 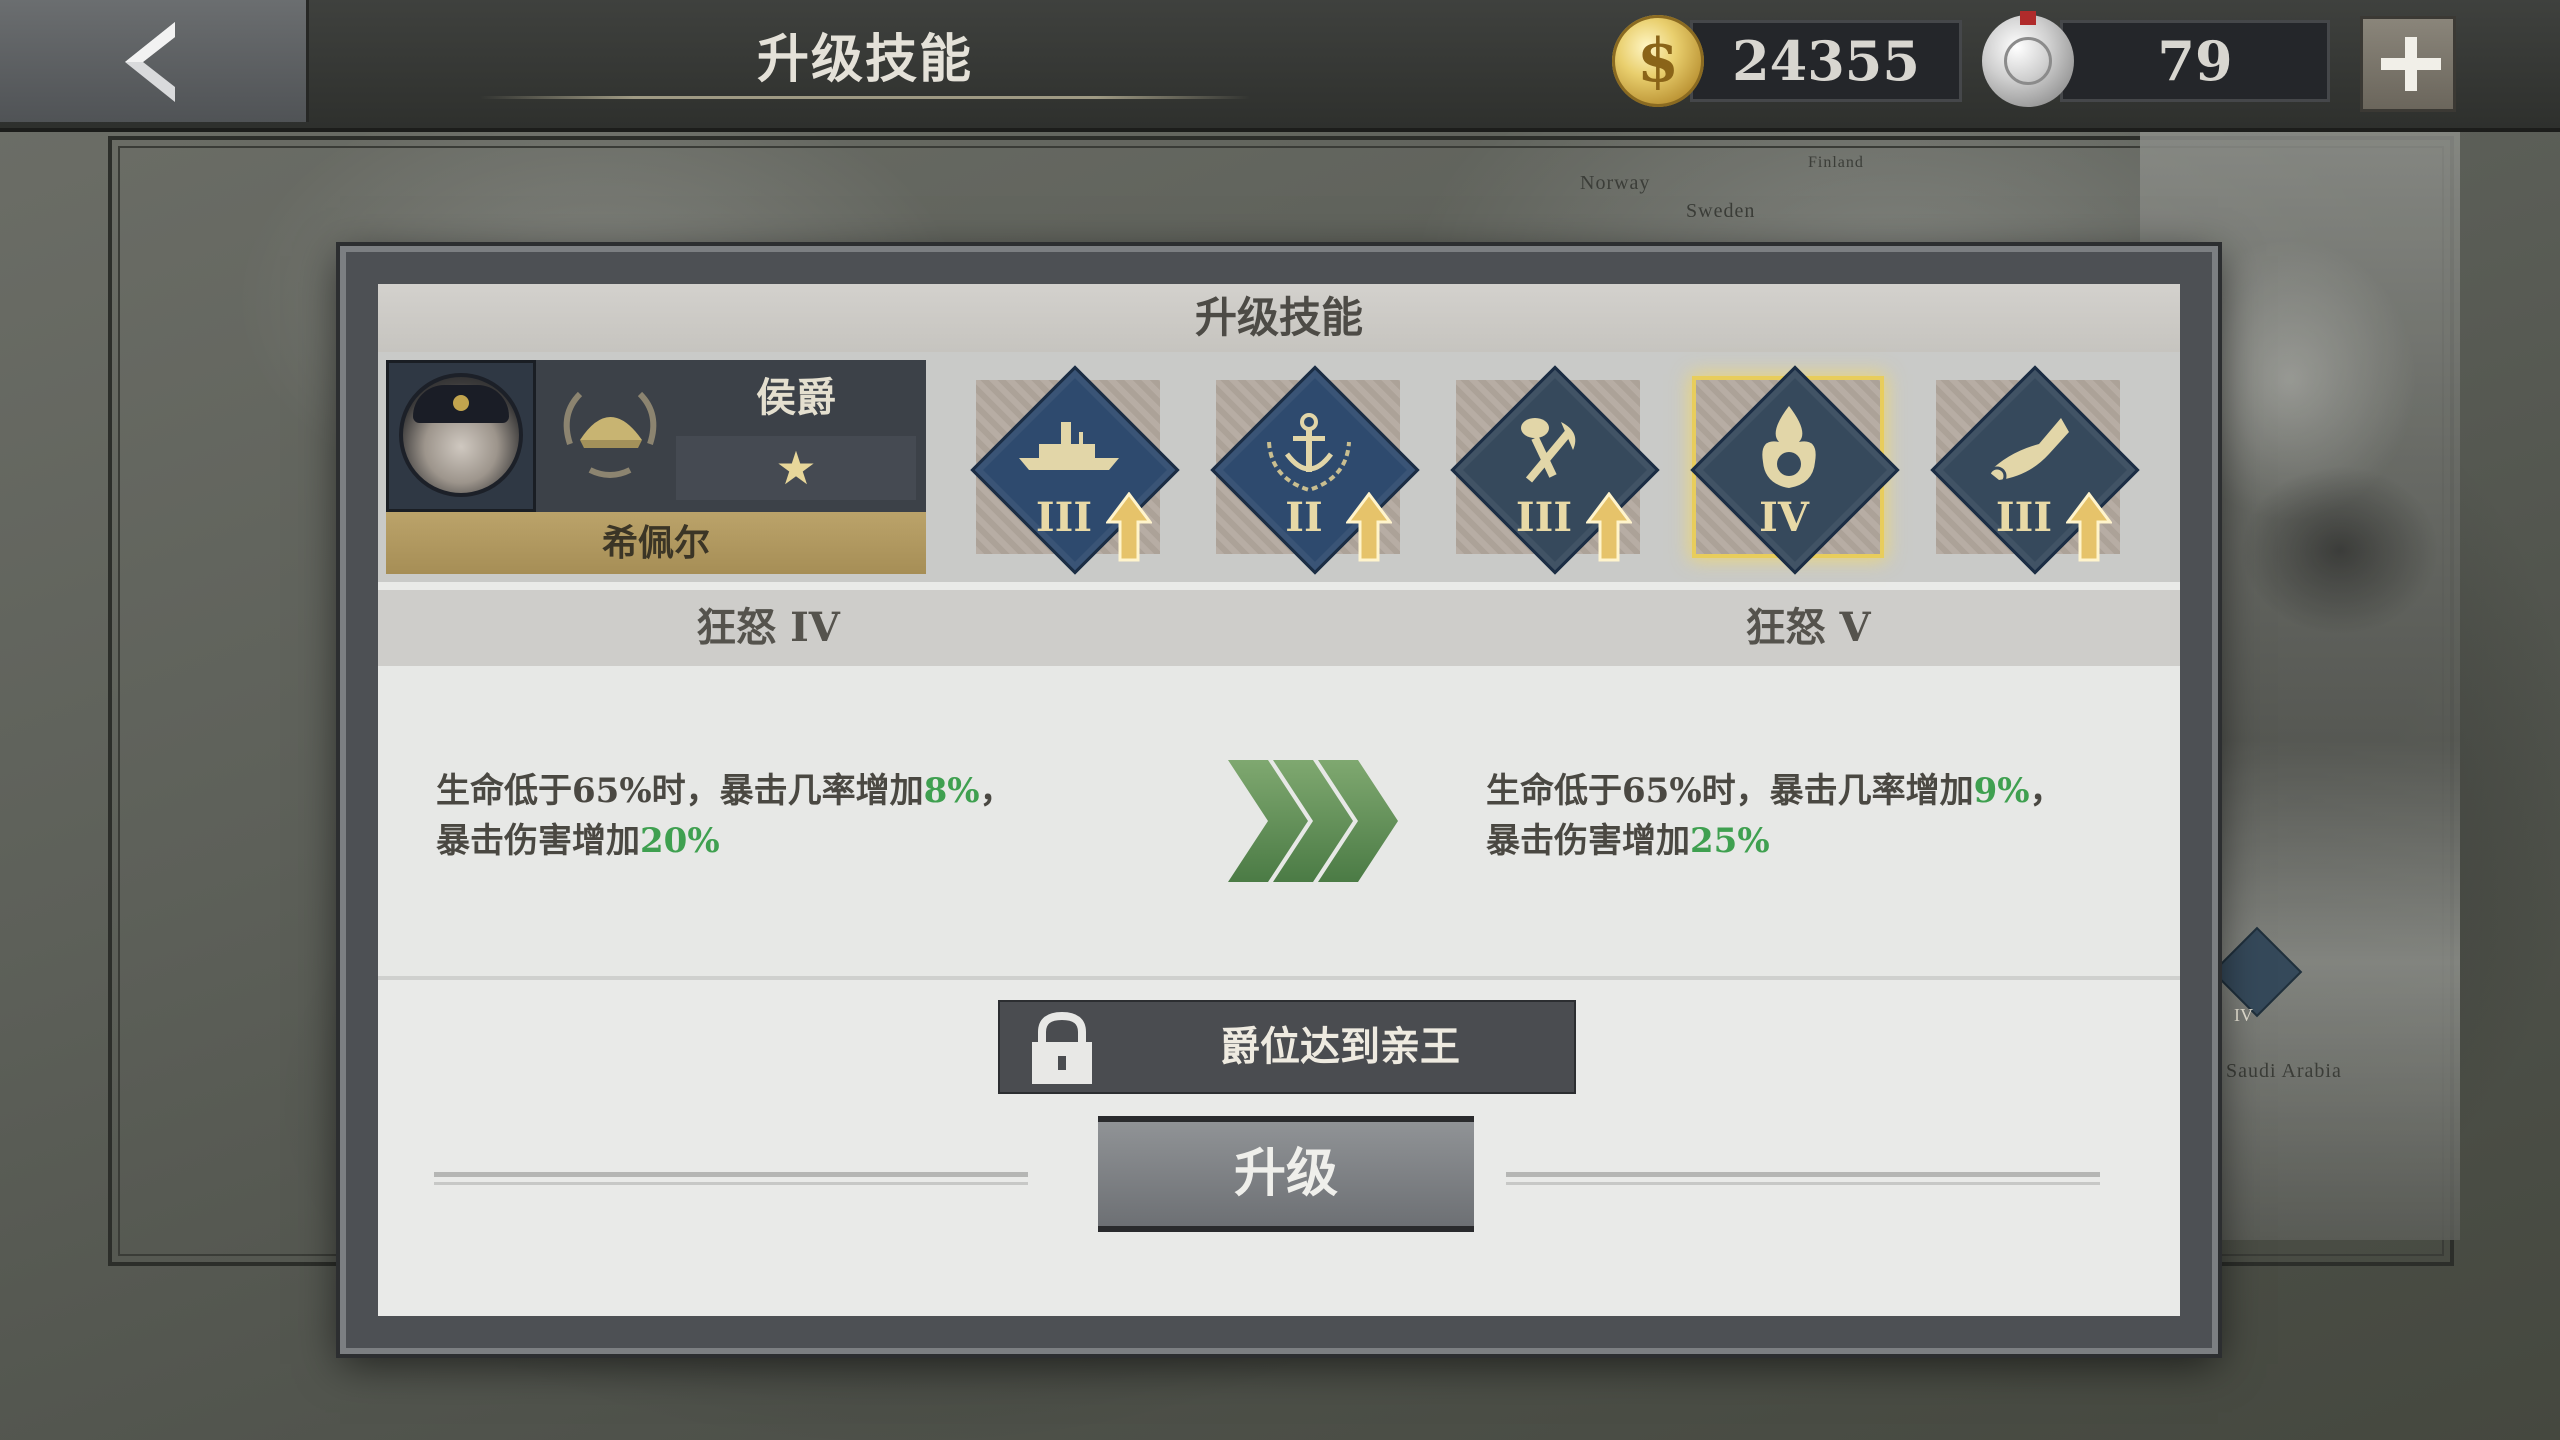 What do you see at coordinates (2028, 59) in the screenshot?
I see `medal-icon` at bounding box center [2028, 59].